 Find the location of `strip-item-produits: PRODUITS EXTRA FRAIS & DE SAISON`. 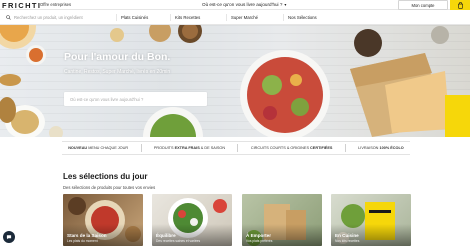

strip-item-produits: PRODUITS EXTRA FRAIS & DE SAISON is located at coordinates (189, 148).